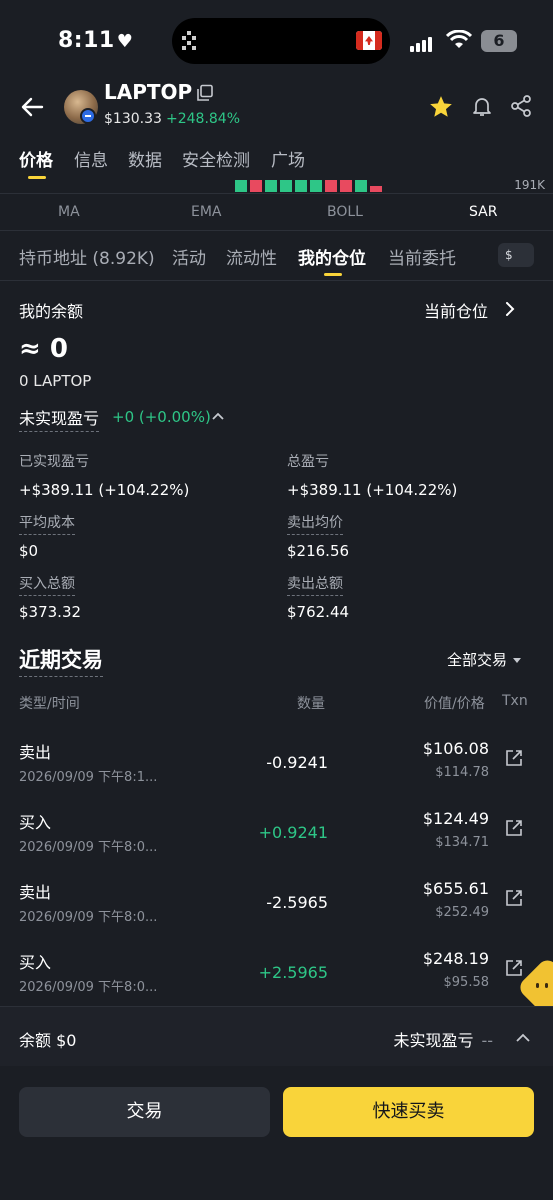 This screenshot has width=553, height=1200. Describe the element at coordinates (206, 212) in the screenshot. I see `indicator-ema: EMA` at that location.